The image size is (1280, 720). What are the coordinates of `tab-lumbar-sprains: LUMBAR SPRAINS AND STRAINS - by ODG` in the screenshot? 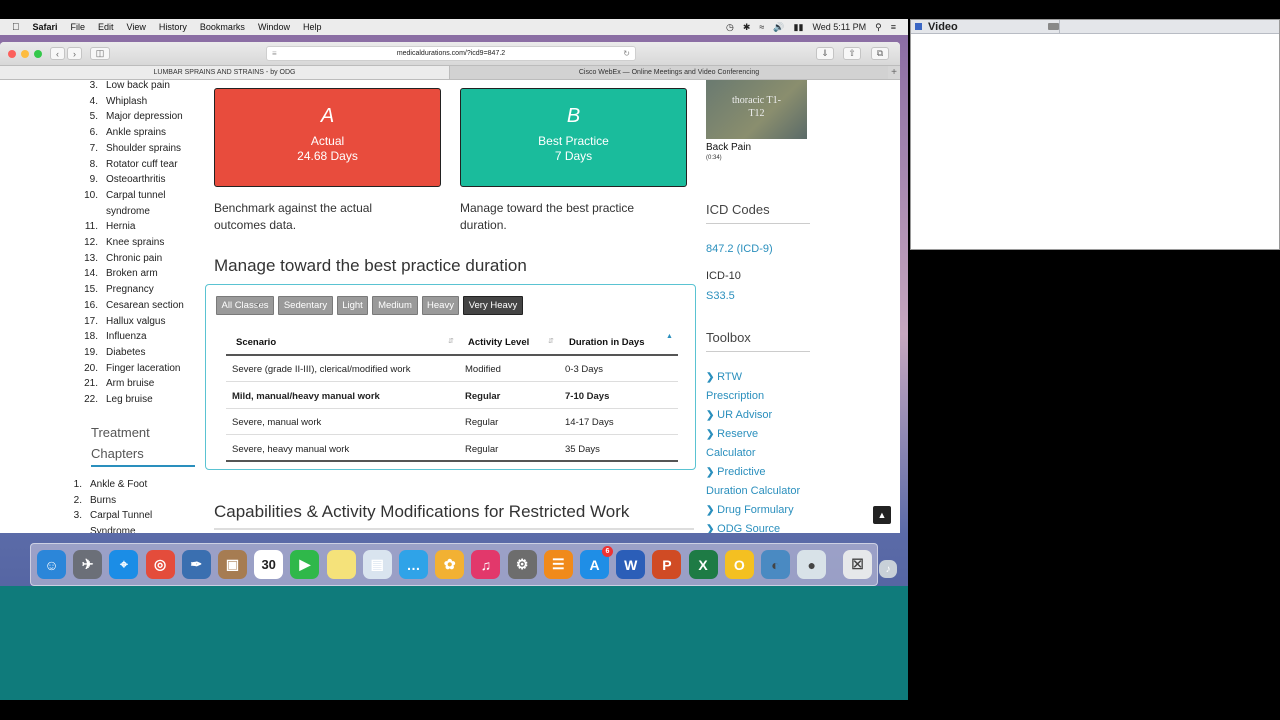 It's located at (225, 72).